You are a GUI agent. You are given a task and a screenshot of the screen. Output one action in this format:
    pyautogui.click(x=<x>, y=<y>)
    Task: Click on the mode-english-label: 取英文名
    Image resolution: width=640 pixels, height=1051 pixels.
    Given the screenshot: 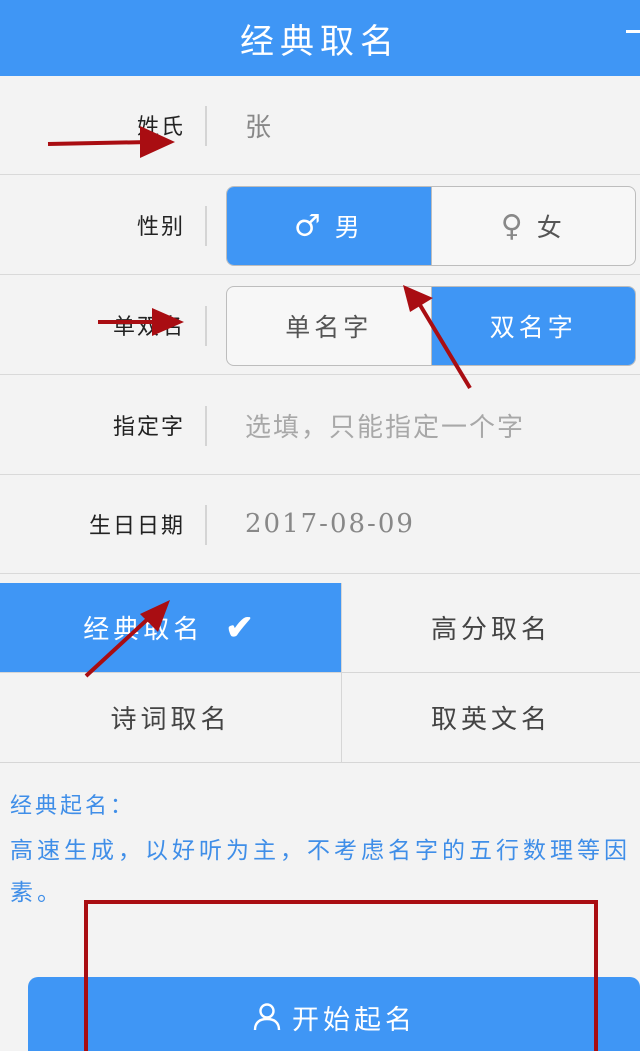 What is the action you would take?
    pyautogui.click(x=490, y=720)
    